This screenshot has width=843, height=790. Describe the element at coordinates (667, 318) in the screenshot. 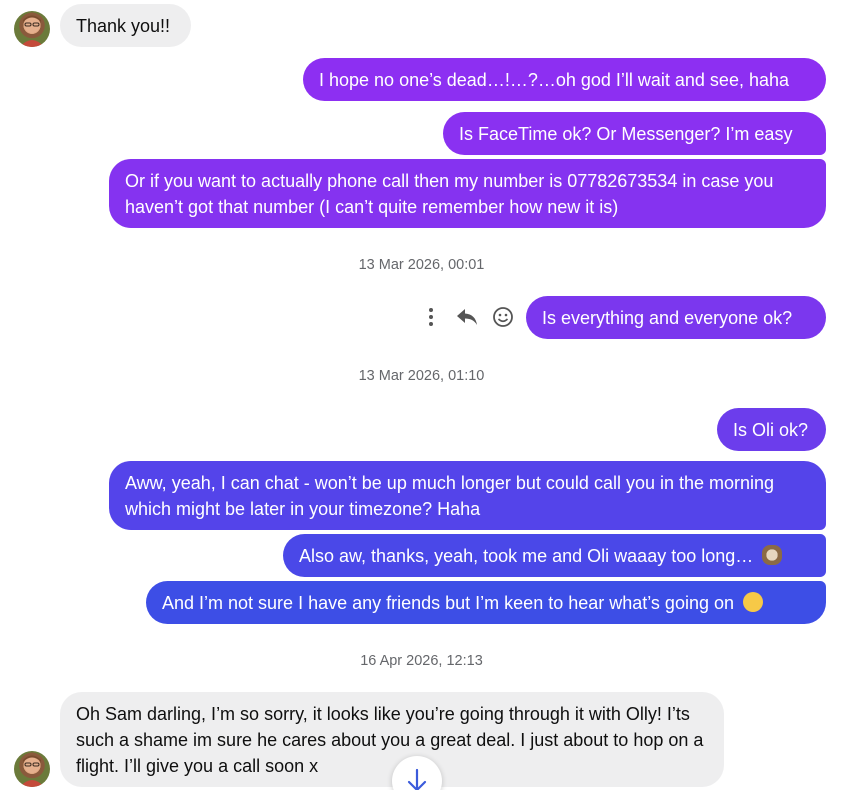

I see `message-text: Is everything and everyone ok?` at that location.